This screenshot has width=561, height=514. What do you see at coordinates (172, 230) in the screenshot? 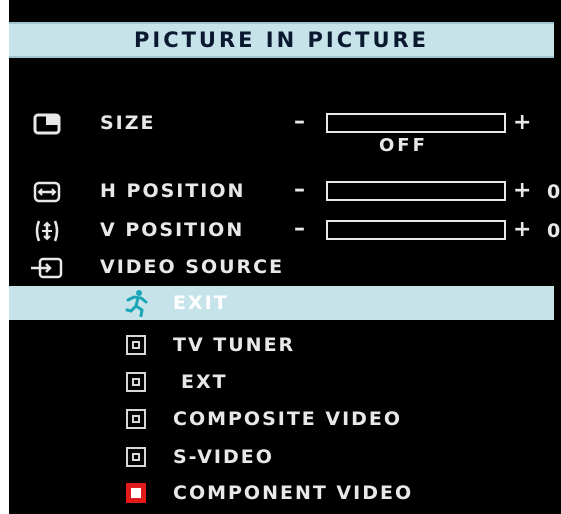
I see `v-position-label: V POSITION` at bounding box center [172, 230].